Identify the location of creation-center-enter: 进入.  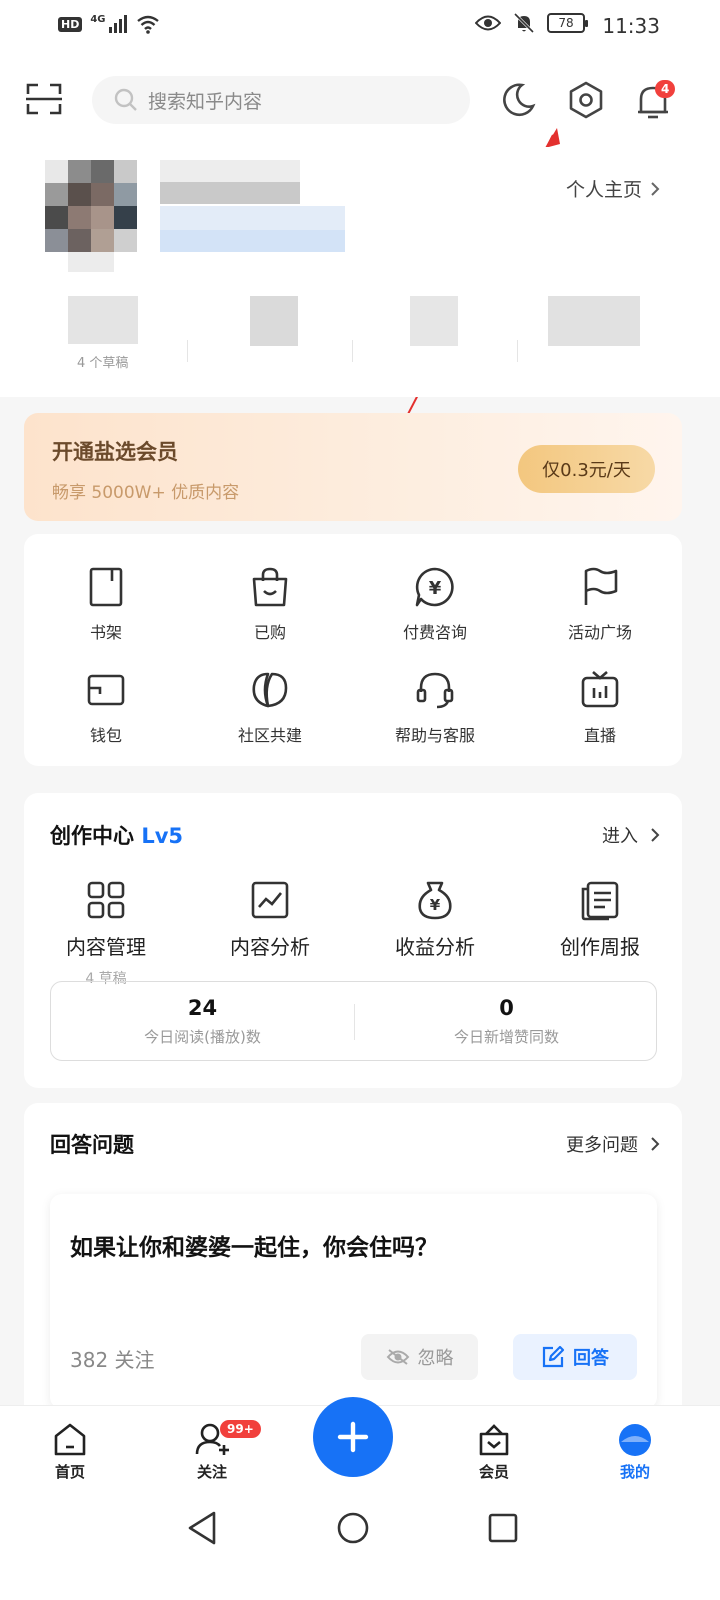
(631, 835).